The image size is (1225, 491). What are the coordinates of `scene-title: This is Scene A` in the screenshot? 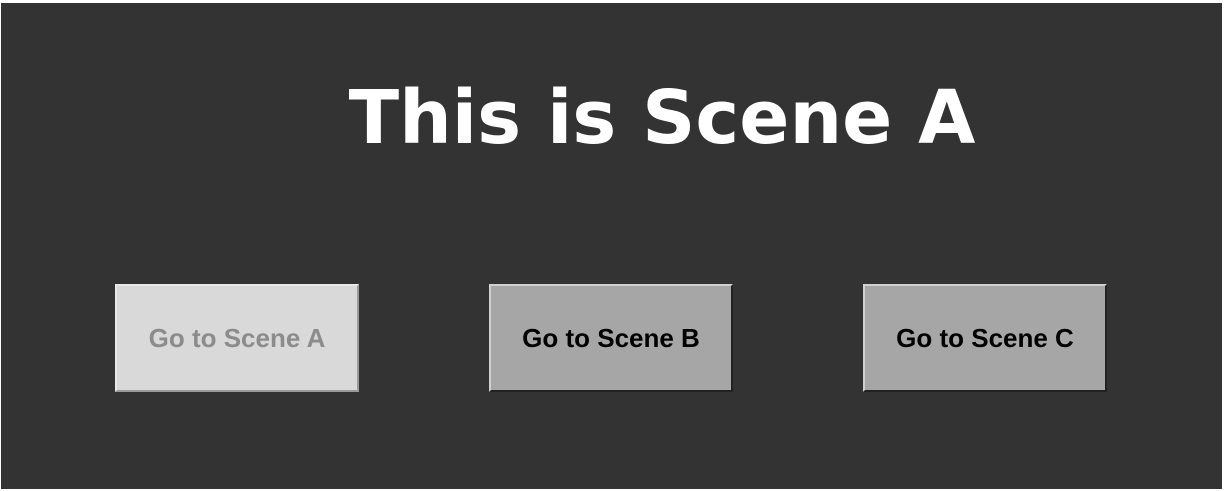 It's located at (662, 118).